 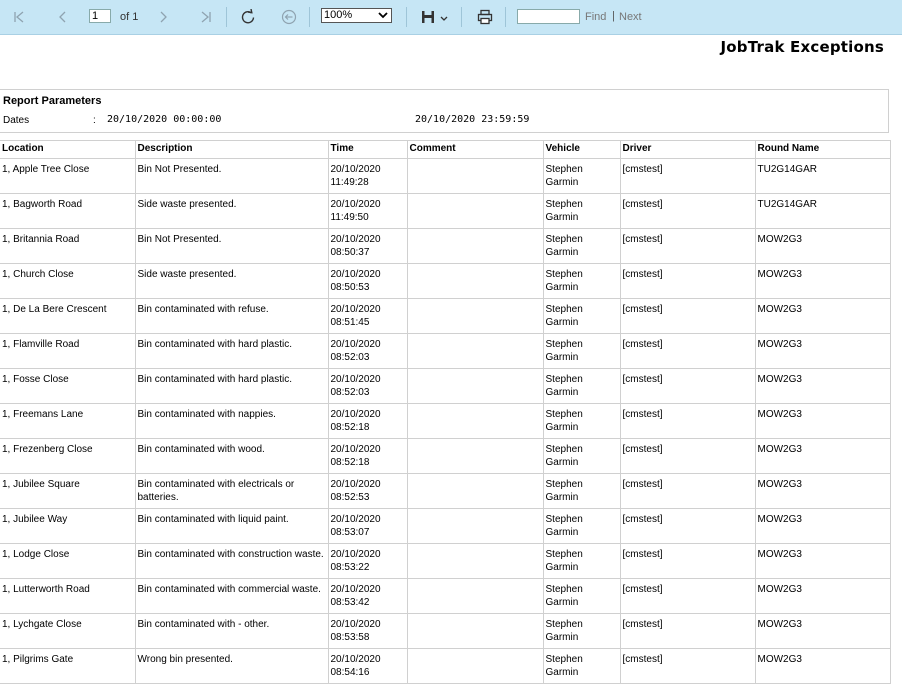 I want to click on zoom-select: 100%, so click(x=356, y=15).